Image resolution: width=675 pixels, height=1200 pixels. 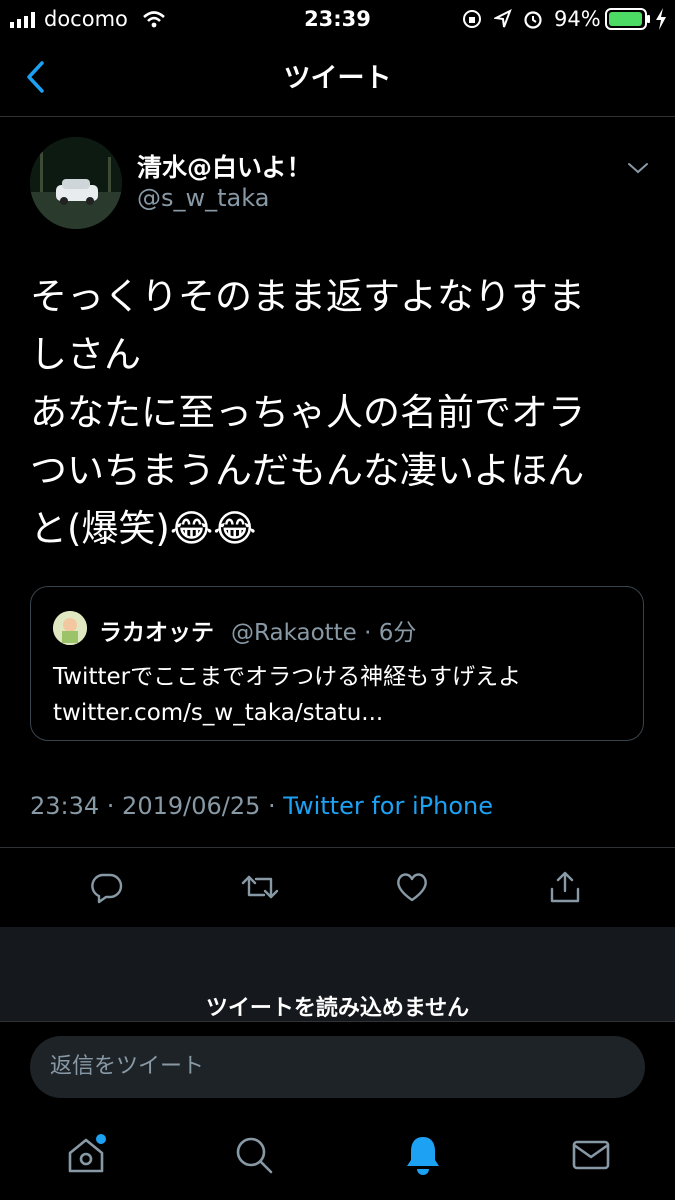 I want to click on heart-icon, so click(x=412, y=887).